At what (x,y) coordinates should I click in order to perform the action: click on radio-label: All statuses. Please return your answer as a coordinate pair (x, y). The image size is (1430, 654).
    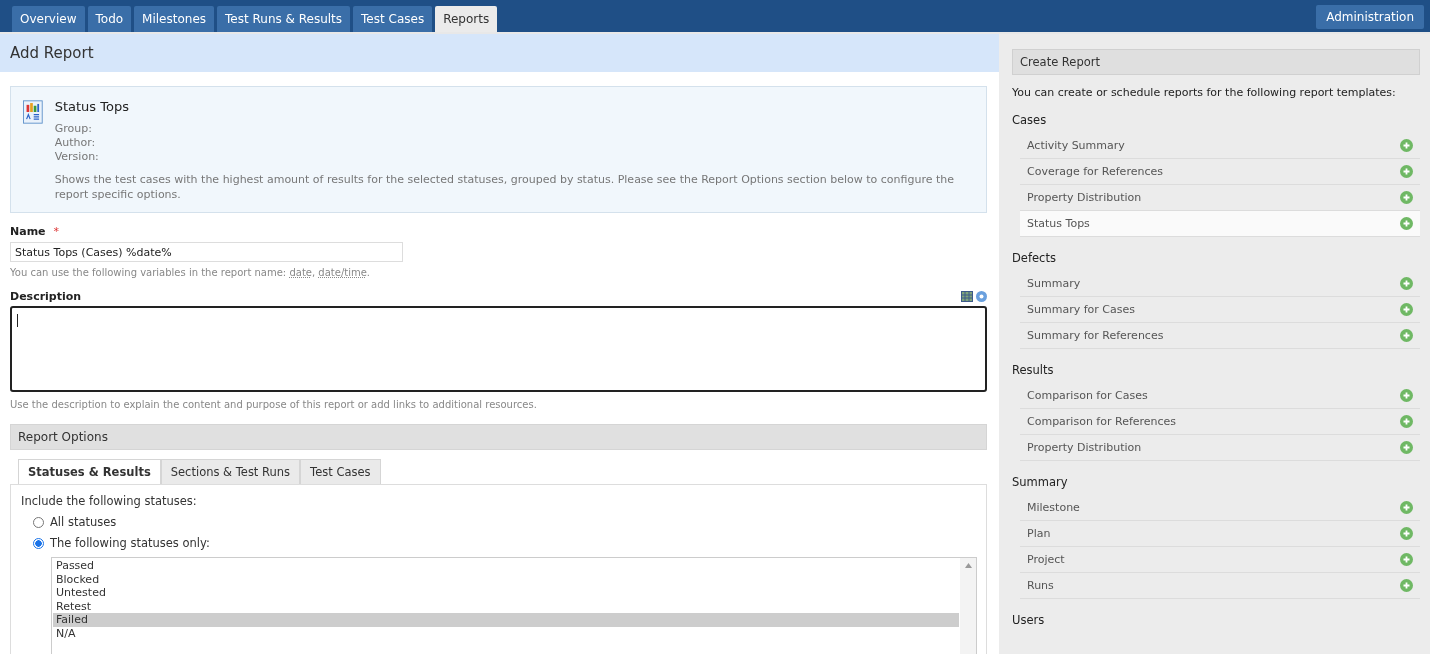
    Looking at the image, I should click on (83, 522).